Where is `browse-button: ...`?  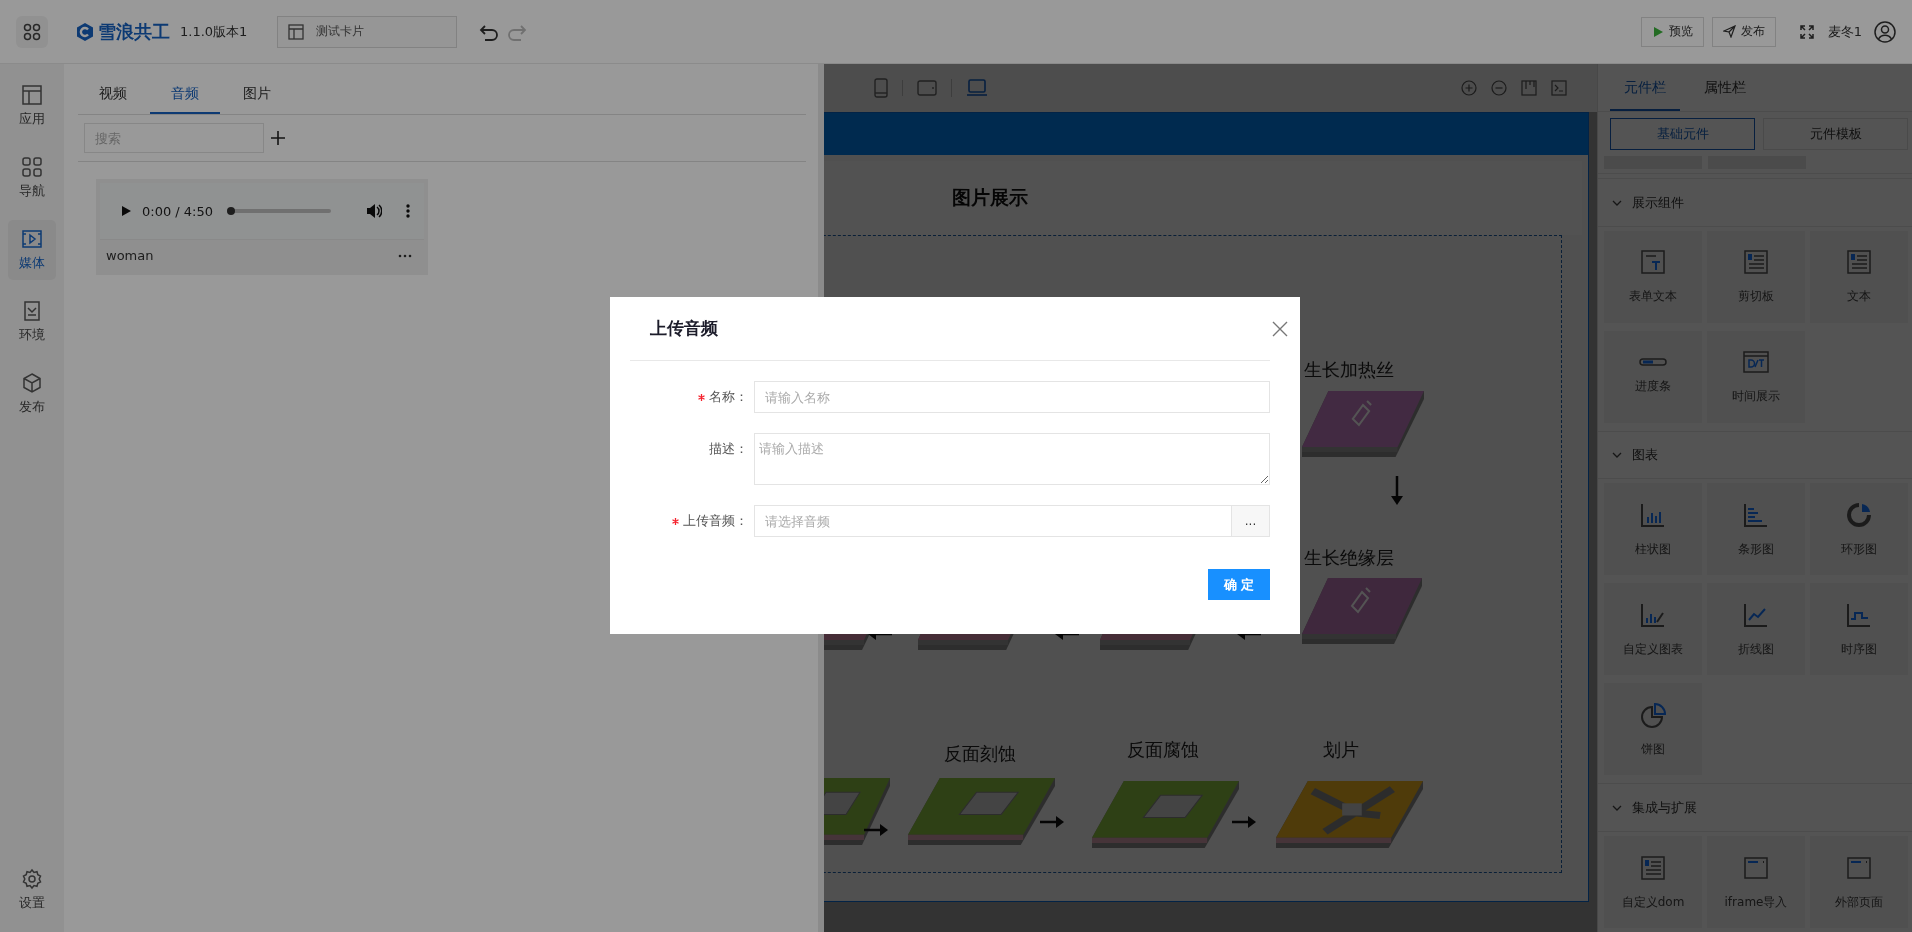
browse-button: ... is located at coordinates (1251, 521).